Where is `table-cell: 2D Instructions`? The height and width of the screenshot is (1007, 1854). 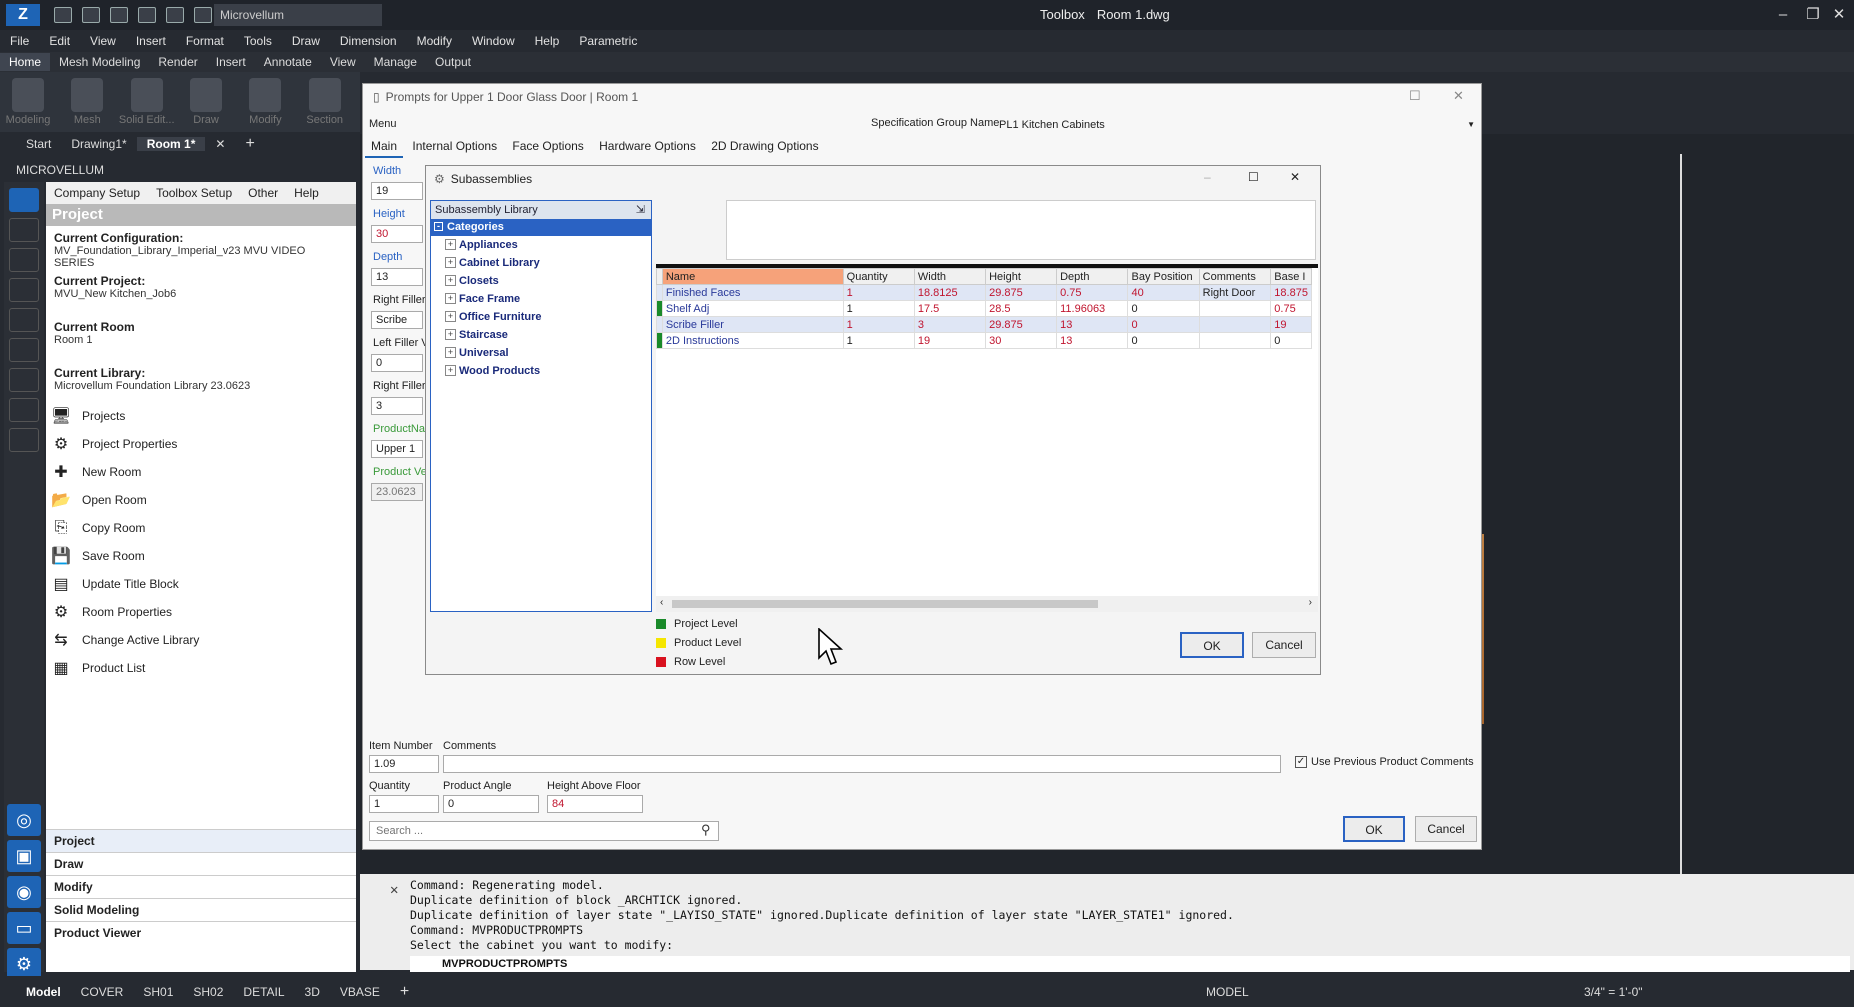
table-cell: 2D Instructions is located at coordinates (752, 340).